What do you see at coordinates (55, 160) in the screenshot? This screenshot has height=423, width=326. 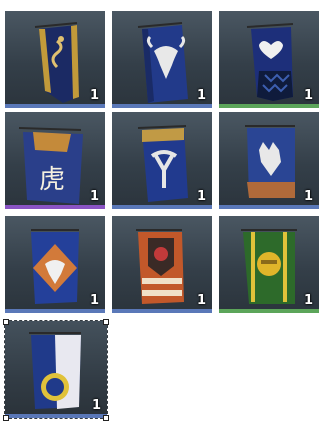 I see `banner-slot-4: 虎 1` at bounding box center [55, 160].